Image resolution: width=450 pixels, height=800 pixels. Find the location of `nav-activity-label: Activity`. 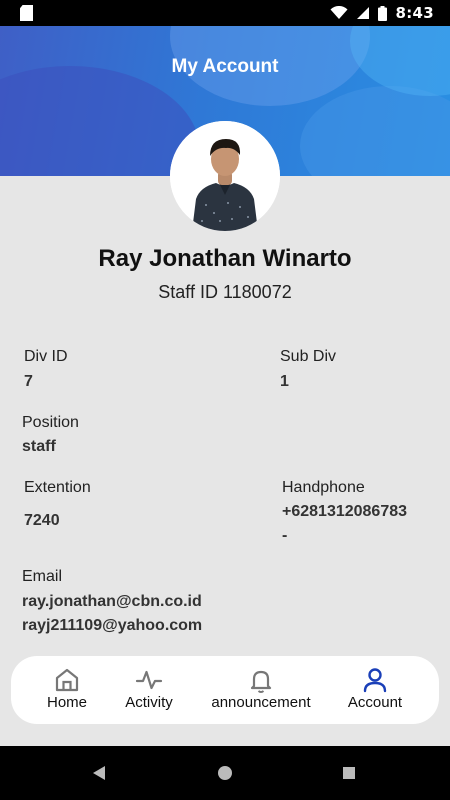

nav-activity-label: Activity is located at coordinates (149, 702).